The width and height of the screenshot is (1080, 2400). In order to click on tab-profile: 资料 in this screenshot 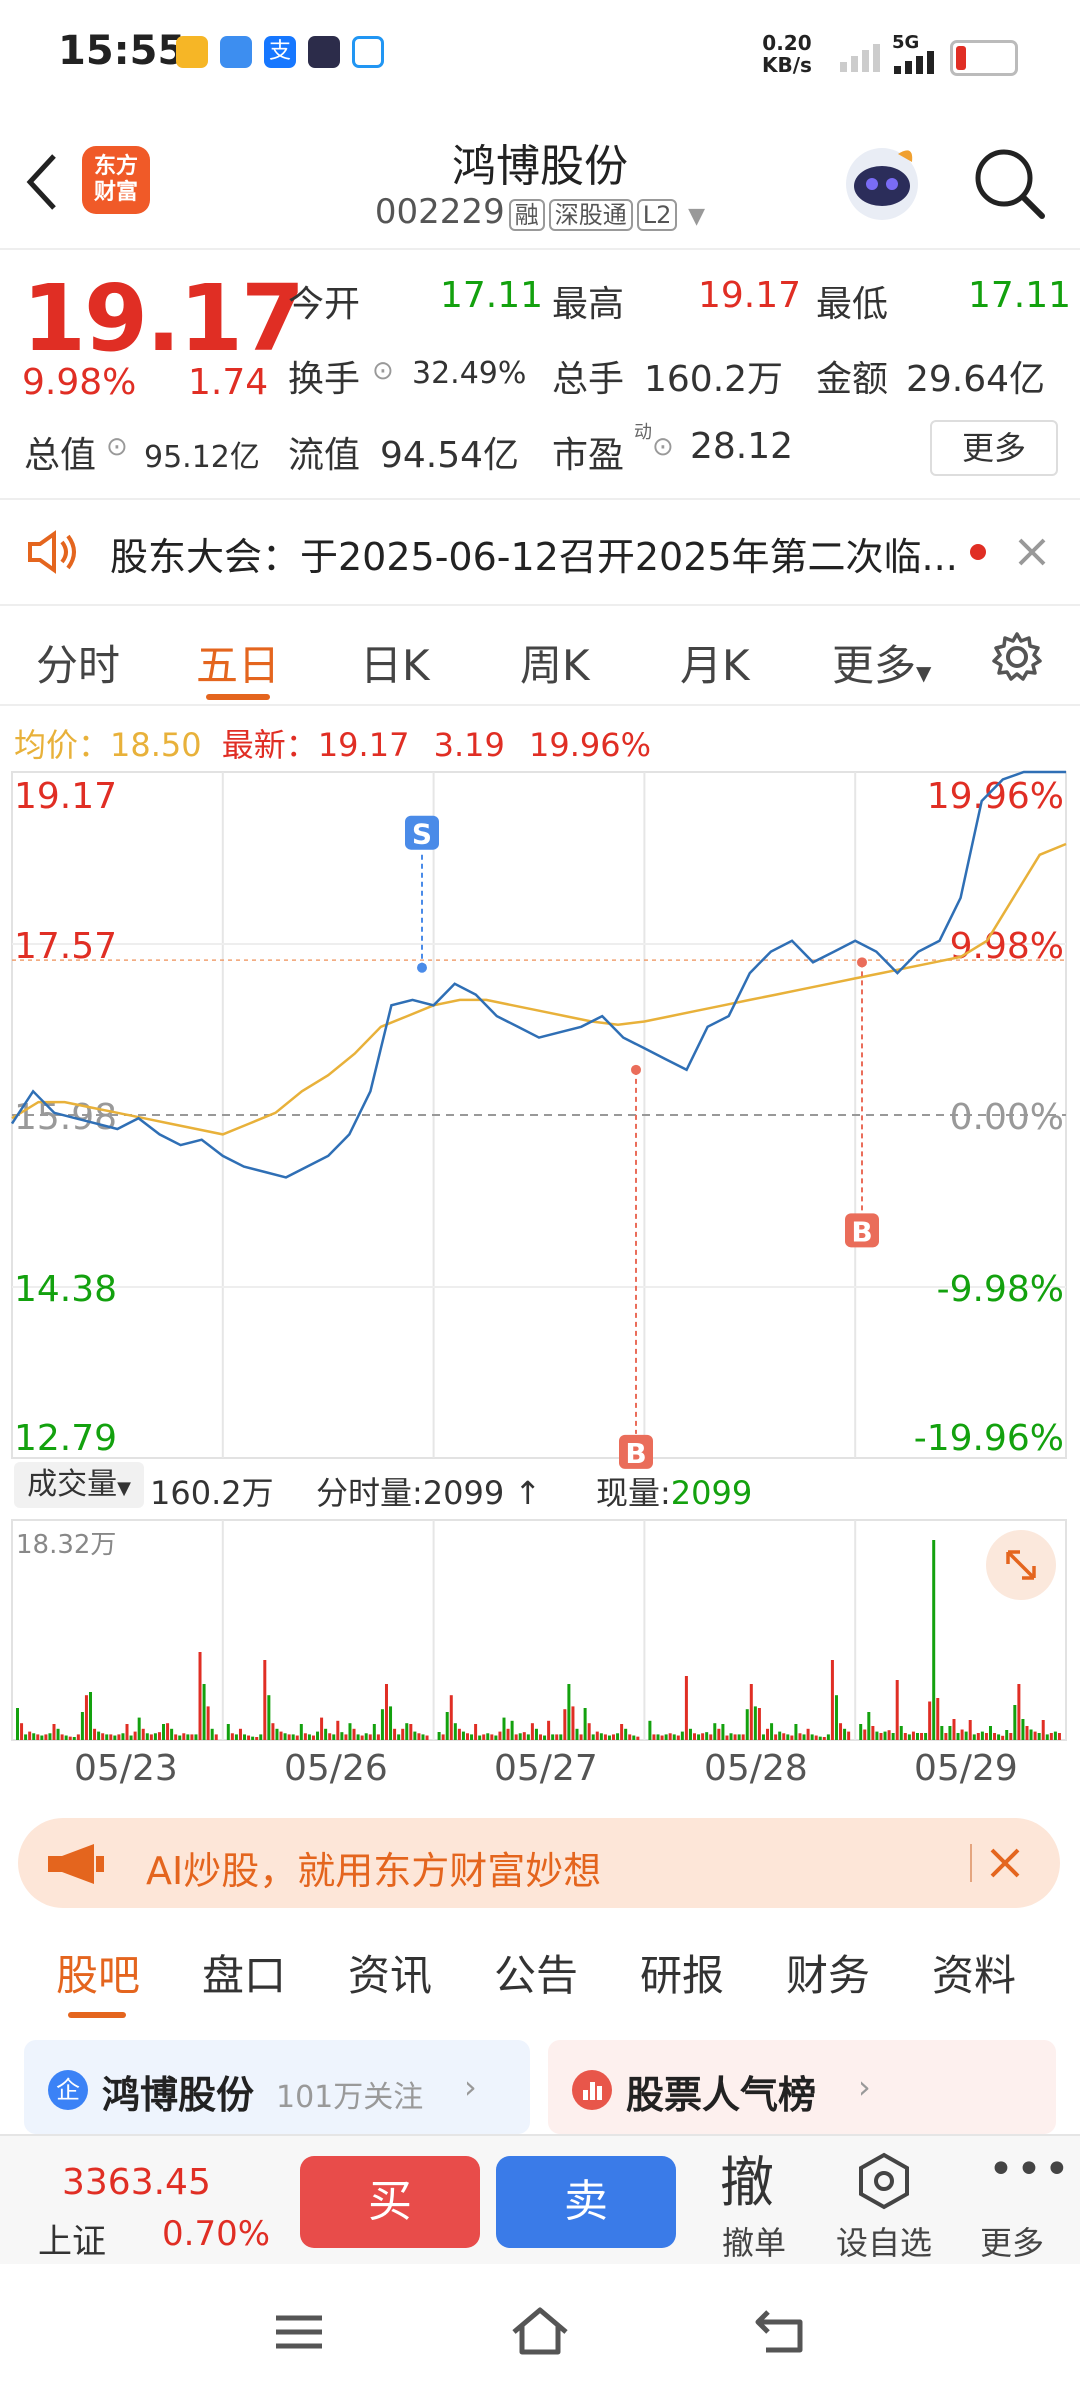, I will do `click(974, 1972)`.